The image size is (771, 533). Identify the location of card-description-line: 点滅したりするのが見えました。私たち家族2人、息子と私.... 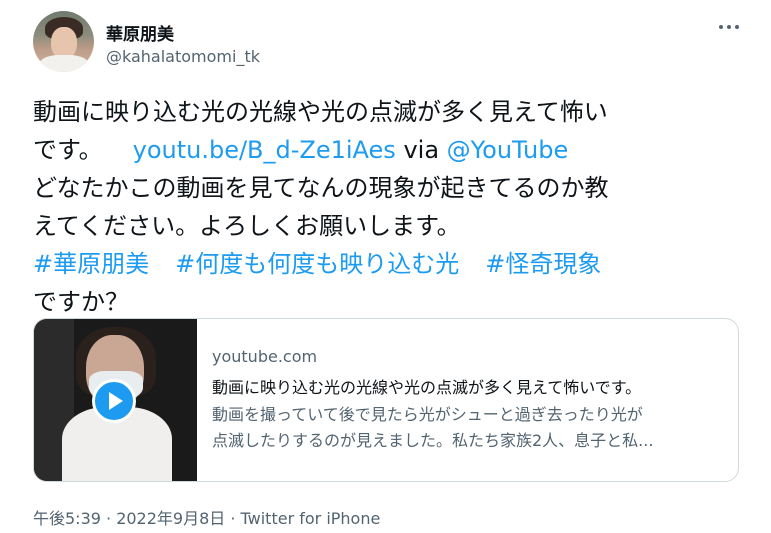
(433, 440).